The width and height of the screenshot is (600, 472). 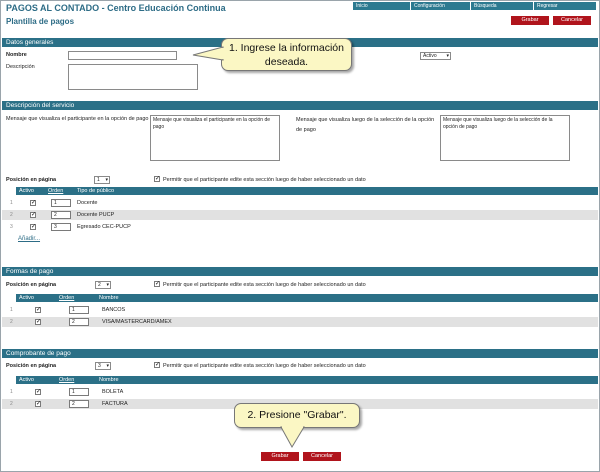 What do you see at coordinates (502, 6) in the screenshot?
I see `nav-busqueda: Búsqueda` at bounding box center [502, 6].